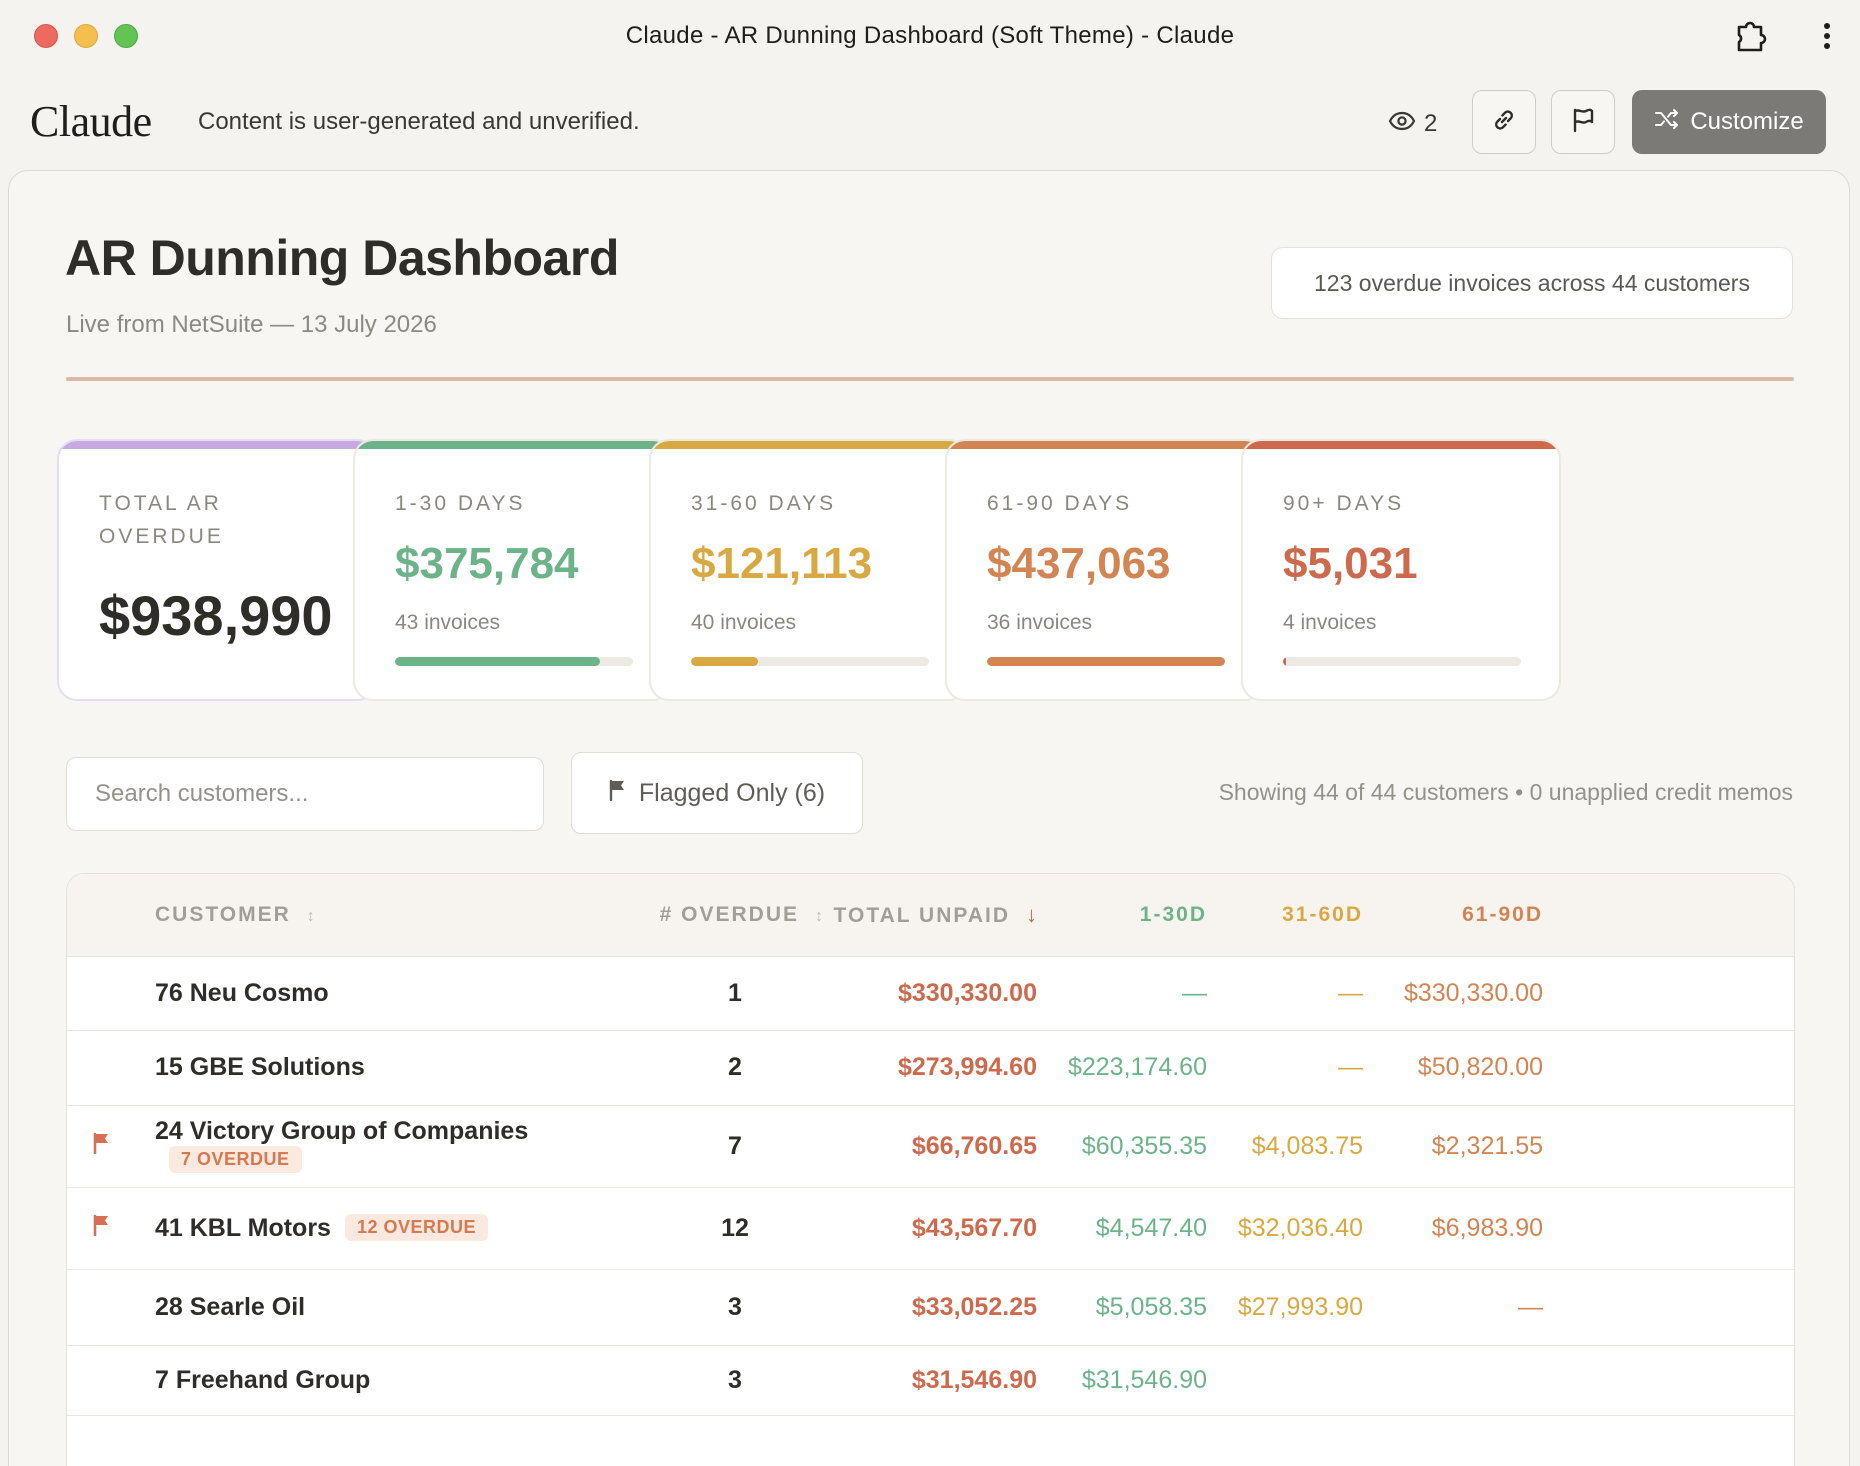  I want to click on bucket-1-30-cell: $4,547.40, so click(1151, 1227).